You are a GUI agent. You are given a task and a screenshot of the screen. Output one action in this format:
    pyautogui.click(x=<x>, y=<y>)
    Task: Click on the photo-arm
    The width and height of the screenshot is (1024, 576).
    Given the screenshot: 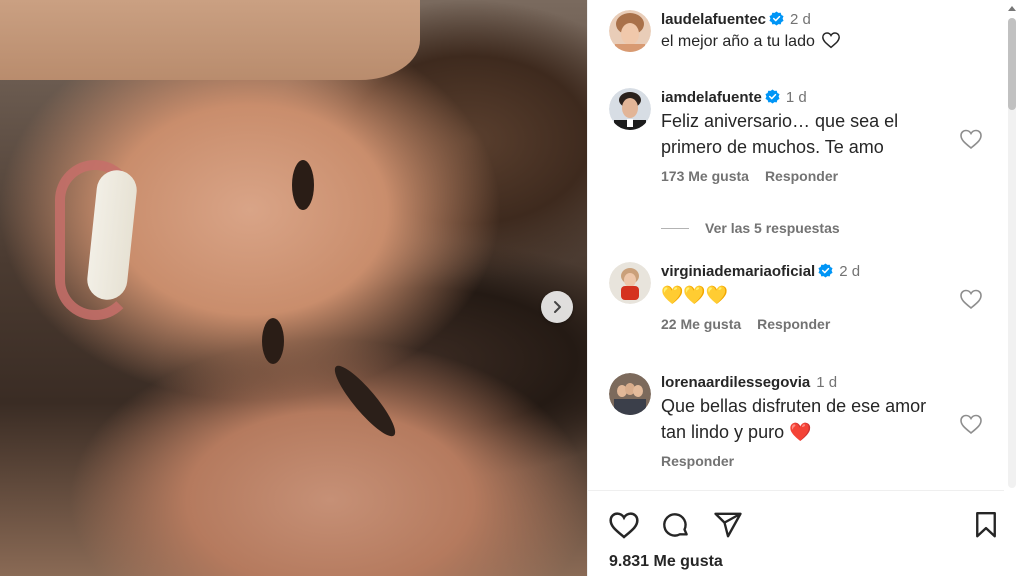 What is the action you would take?
    pyautogui.click(x=210, y=40)
    